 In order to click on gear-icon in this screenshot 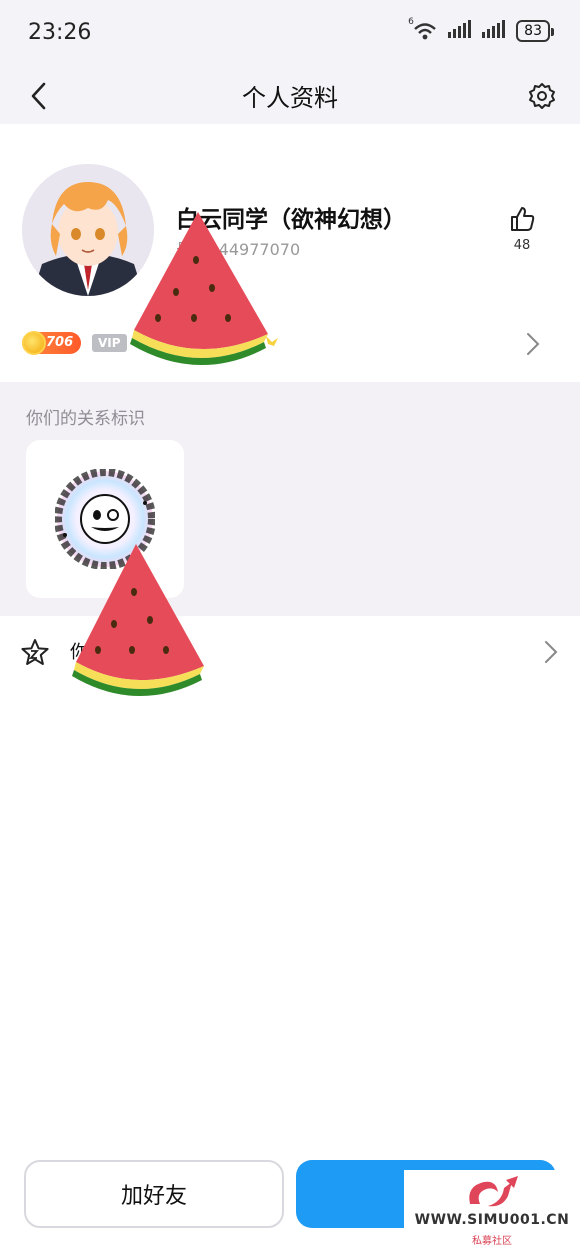, I will do `click(542, 96)`.